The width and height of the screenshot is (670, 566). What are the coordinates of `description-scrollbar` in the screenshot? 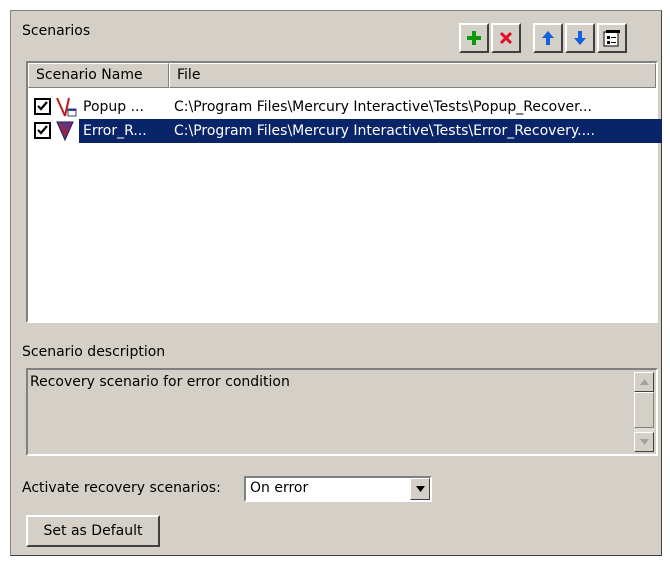 It's located at (644, 412).